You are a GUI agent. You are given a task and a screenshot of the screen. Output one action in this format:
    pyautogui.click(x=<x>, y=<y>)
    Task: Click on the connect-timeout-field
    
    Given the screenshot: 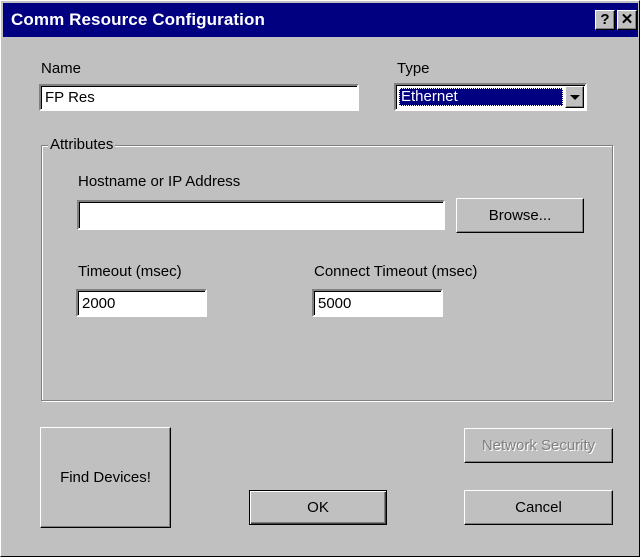 What is the action you would take?
    pyautogui.click(x=377, y=303)
    